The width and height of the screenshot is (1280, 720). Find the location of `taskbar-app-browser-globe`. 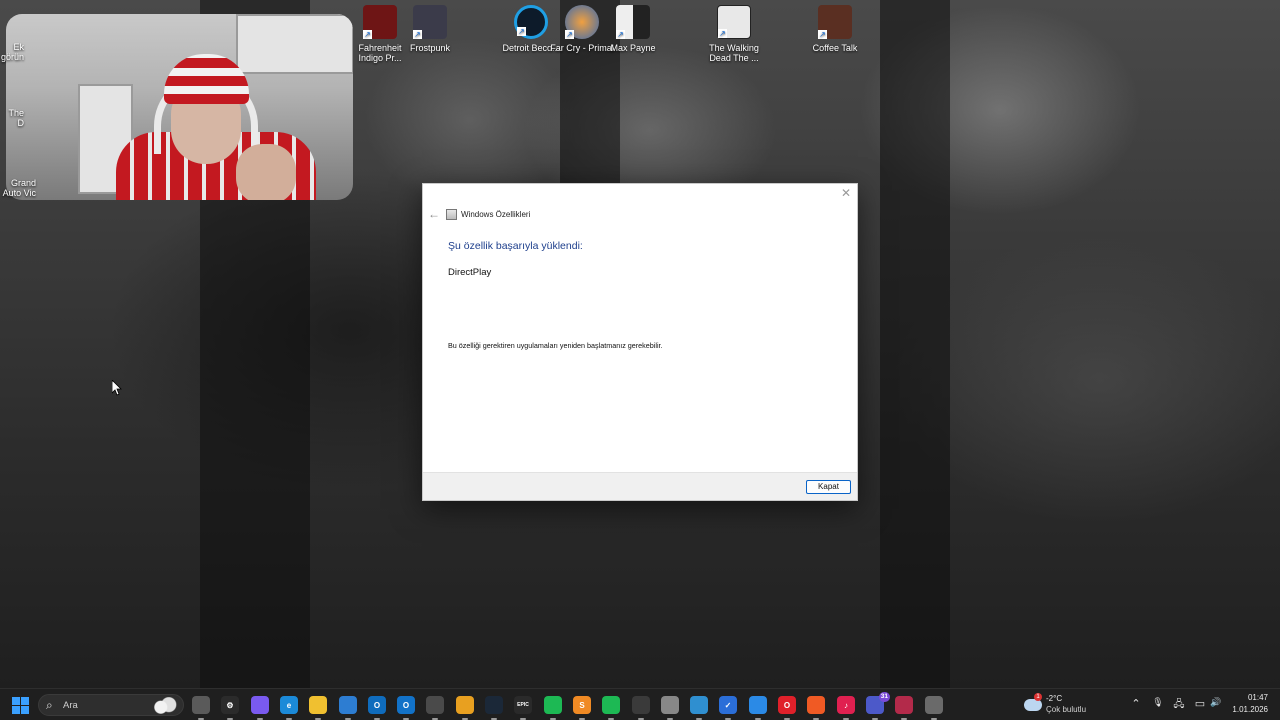

taskbar-app-browser-globe is located at coordinates (699, 708).